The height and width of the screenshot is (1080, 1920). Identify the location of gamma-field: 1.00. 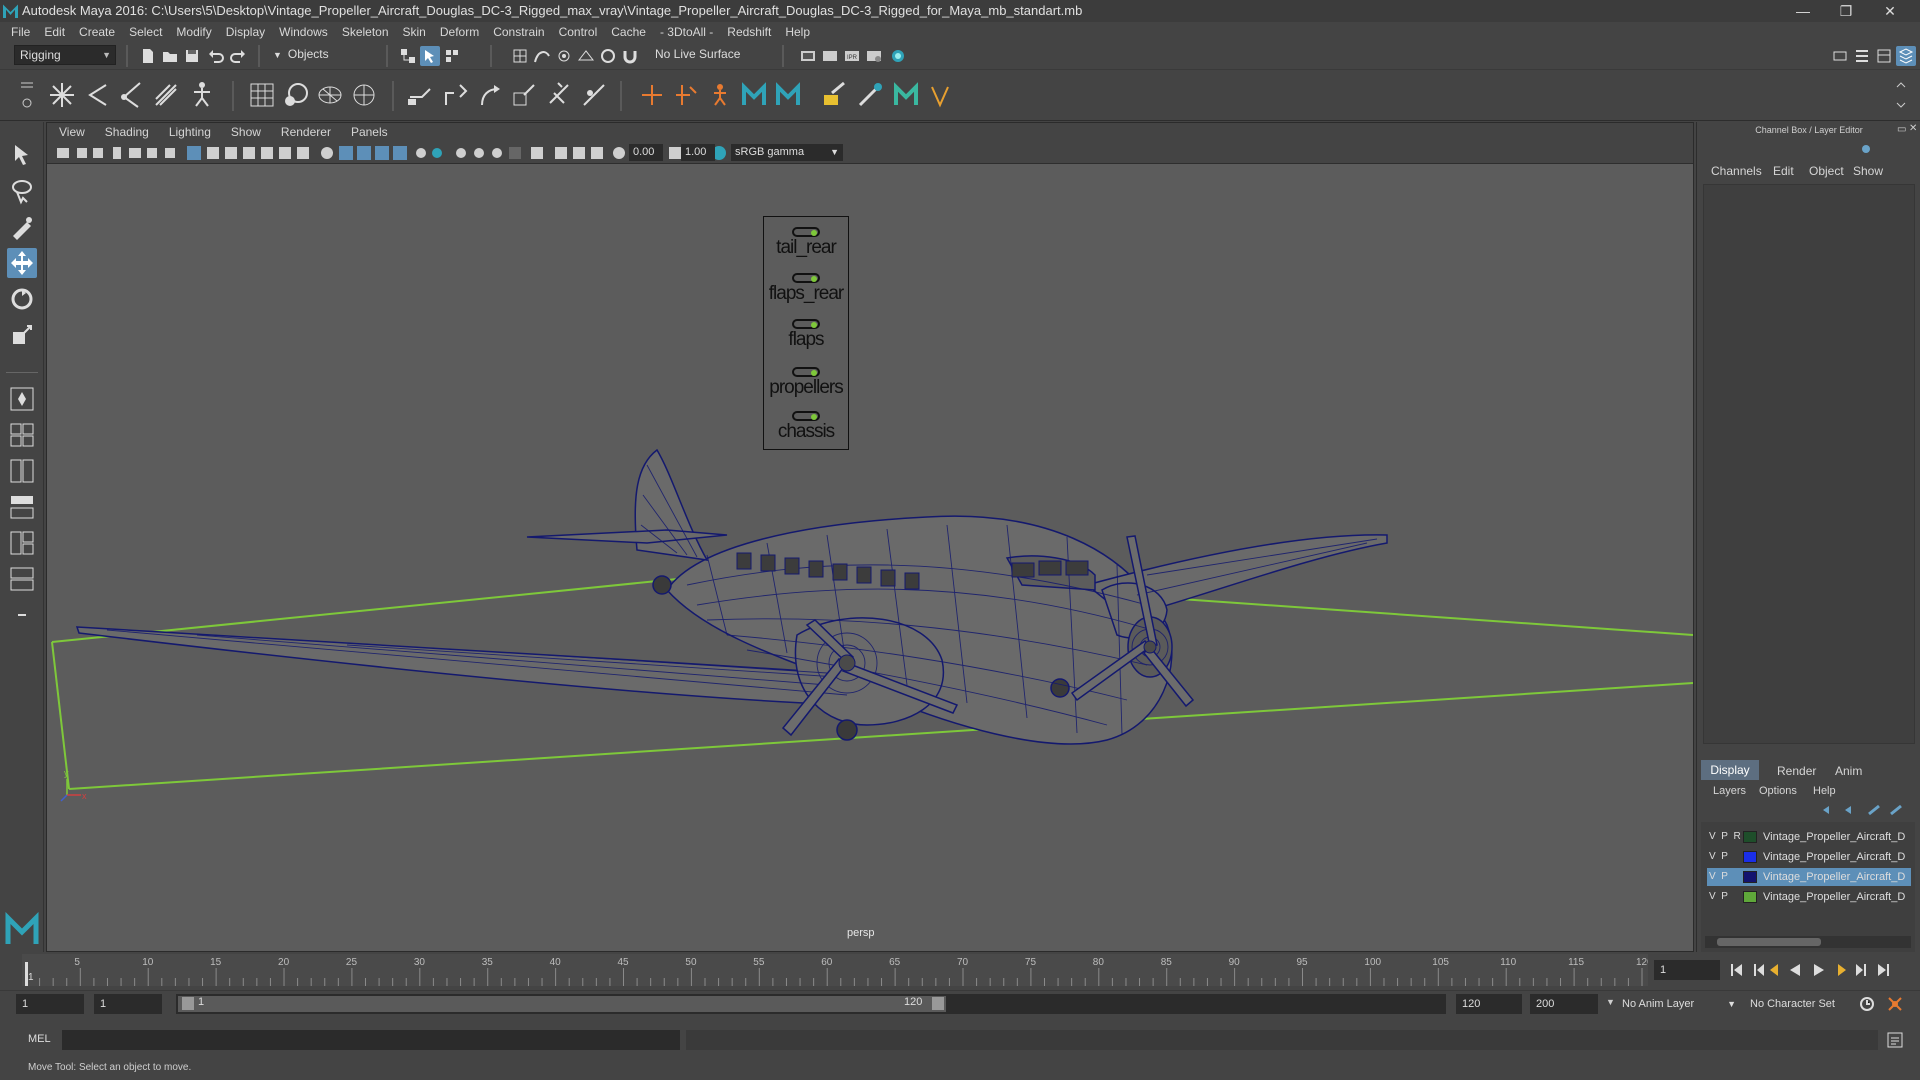
(698, 152).